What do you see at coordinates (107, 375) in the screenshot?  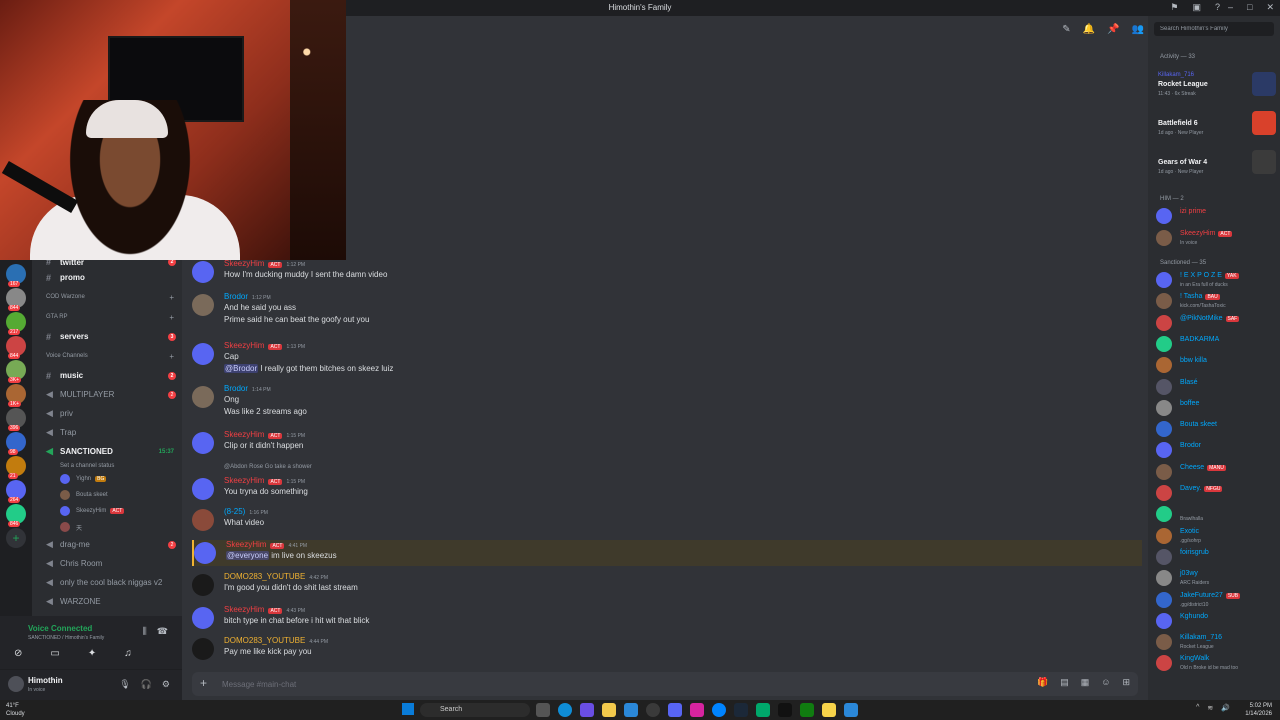 I see `channel-music: # music 2` at bounding box center [107, 375].